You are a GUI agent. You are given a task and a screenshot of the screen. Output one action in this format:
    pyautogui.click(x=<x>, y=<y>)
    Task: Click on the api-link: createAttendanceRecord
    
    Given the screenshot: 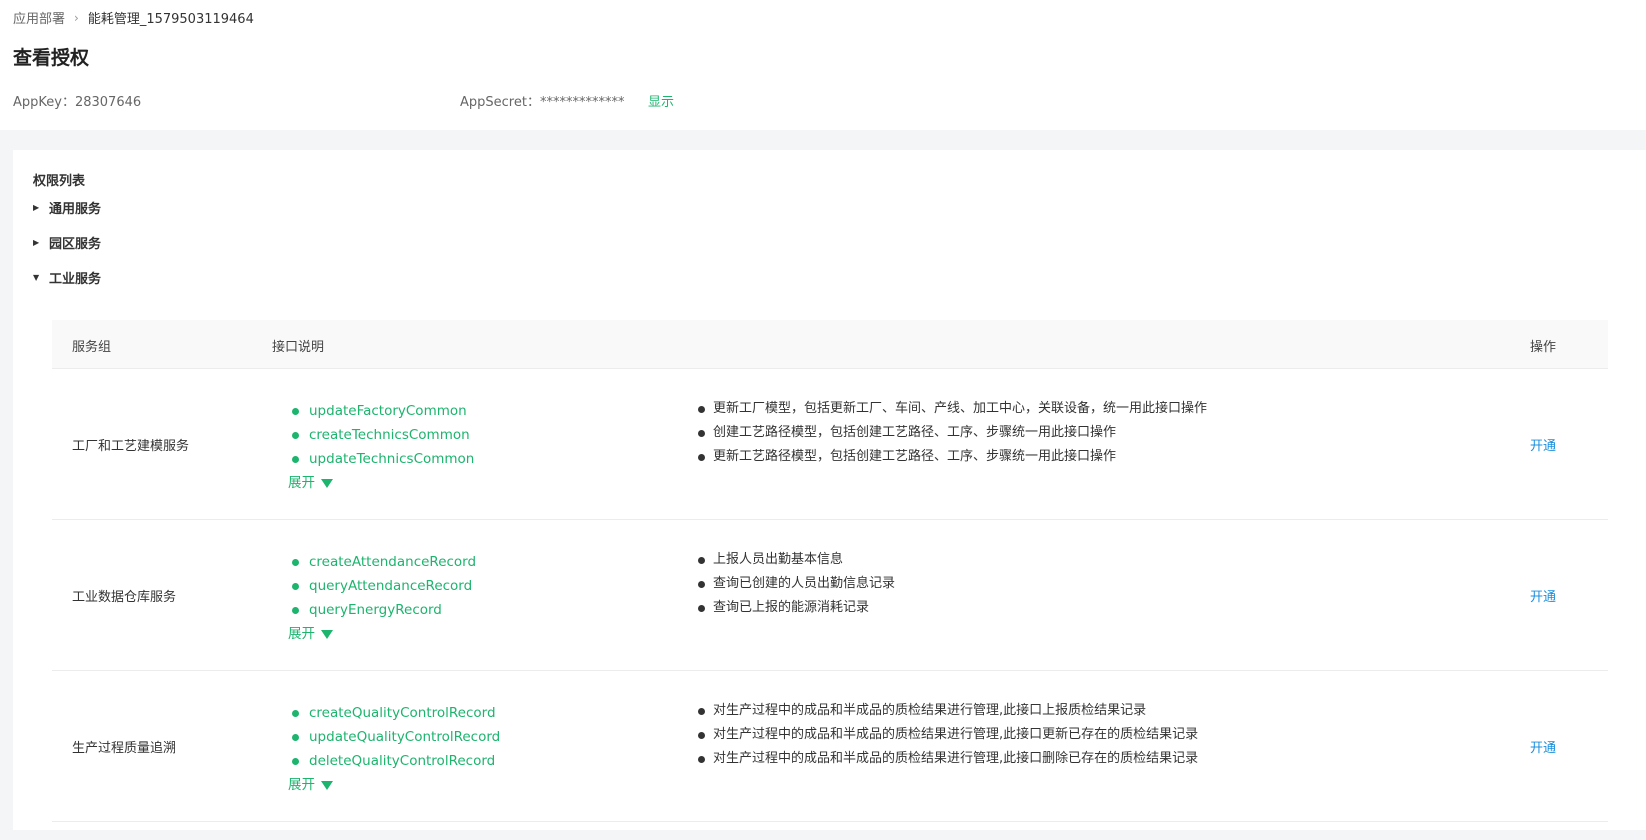 What is the action you would take?
    pyautogui.click(x=382, y=562)
    